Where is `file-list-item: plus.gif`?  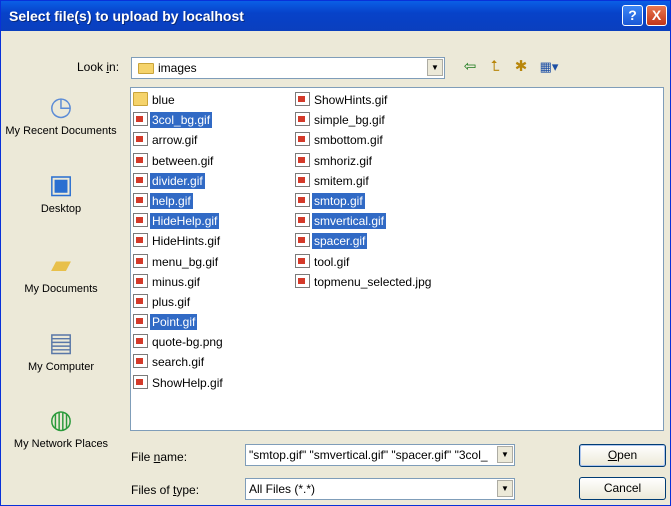 file-list-item: plus.gif is located at coordinates (179, 303).